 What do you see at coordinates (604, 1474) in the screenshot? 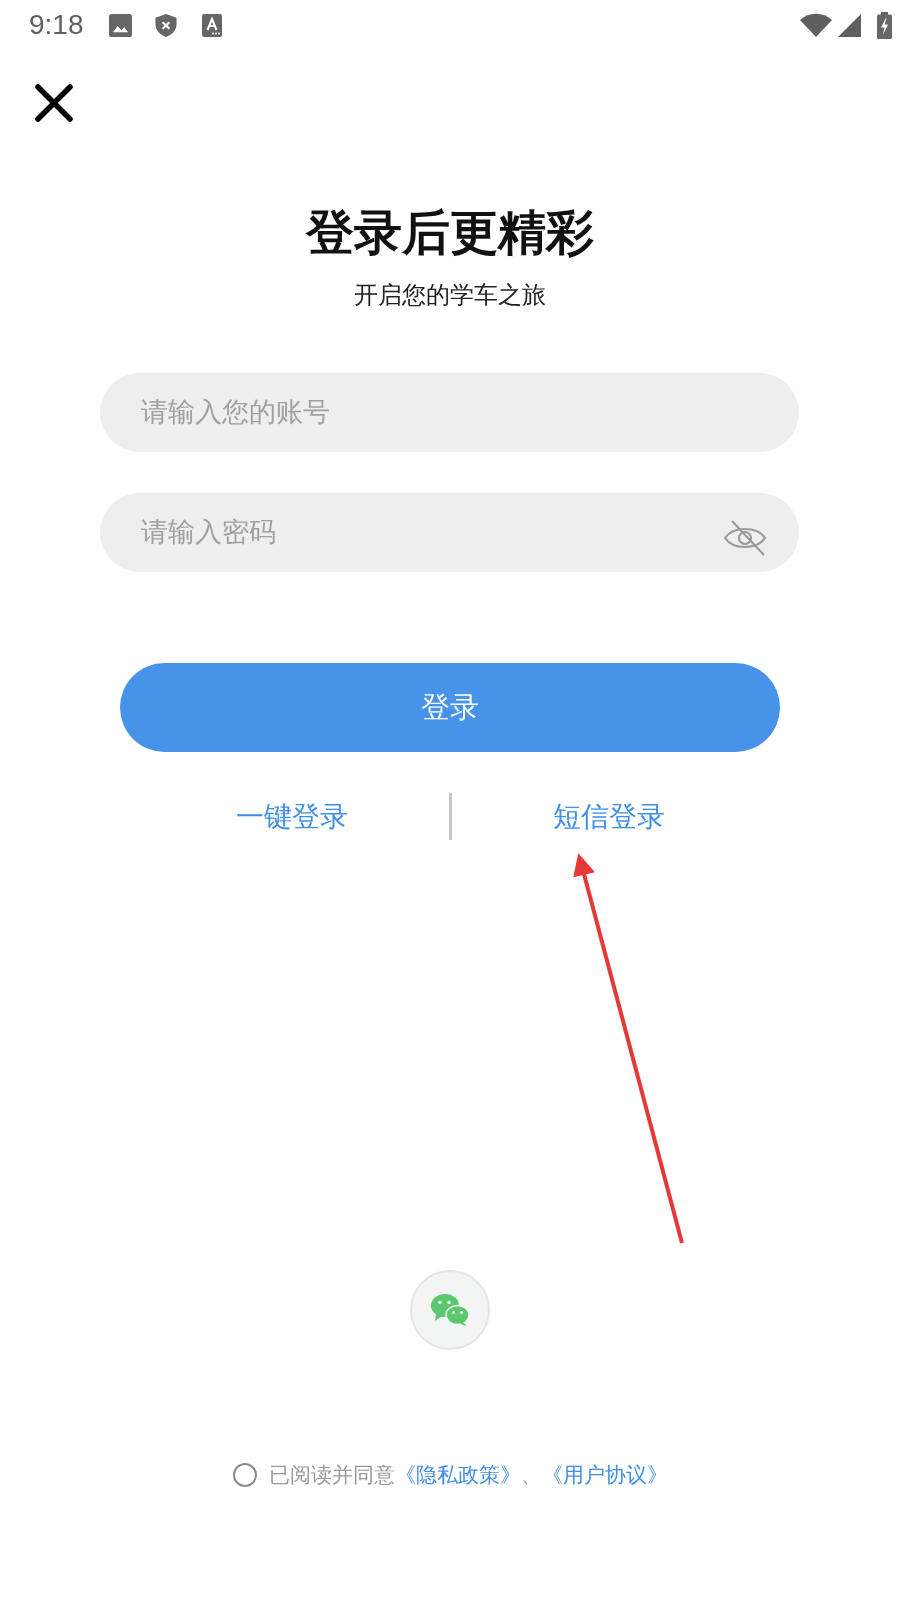
I see `policy-link: 《用户协议》` at bounding box center [604, 1474].